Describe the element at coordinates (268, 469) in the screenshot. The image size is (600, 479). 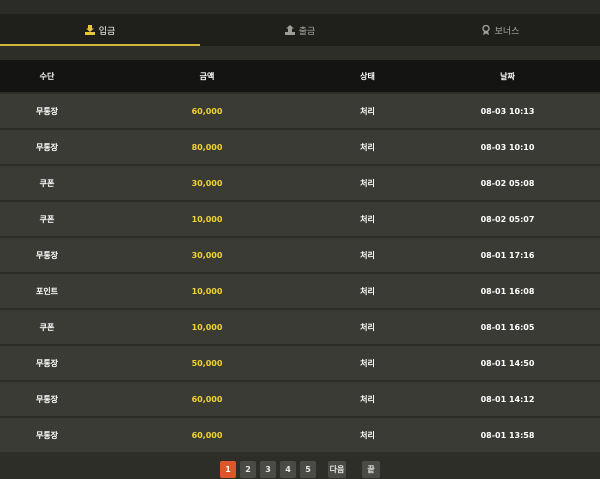
I see `page-3-button: 3` at that location.